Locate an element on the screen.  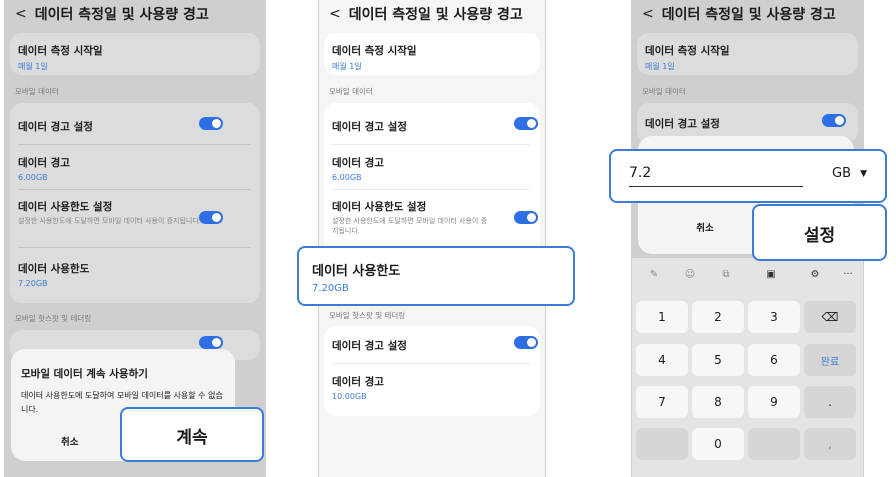
empty-key-right is located at coordinates (774, 444).